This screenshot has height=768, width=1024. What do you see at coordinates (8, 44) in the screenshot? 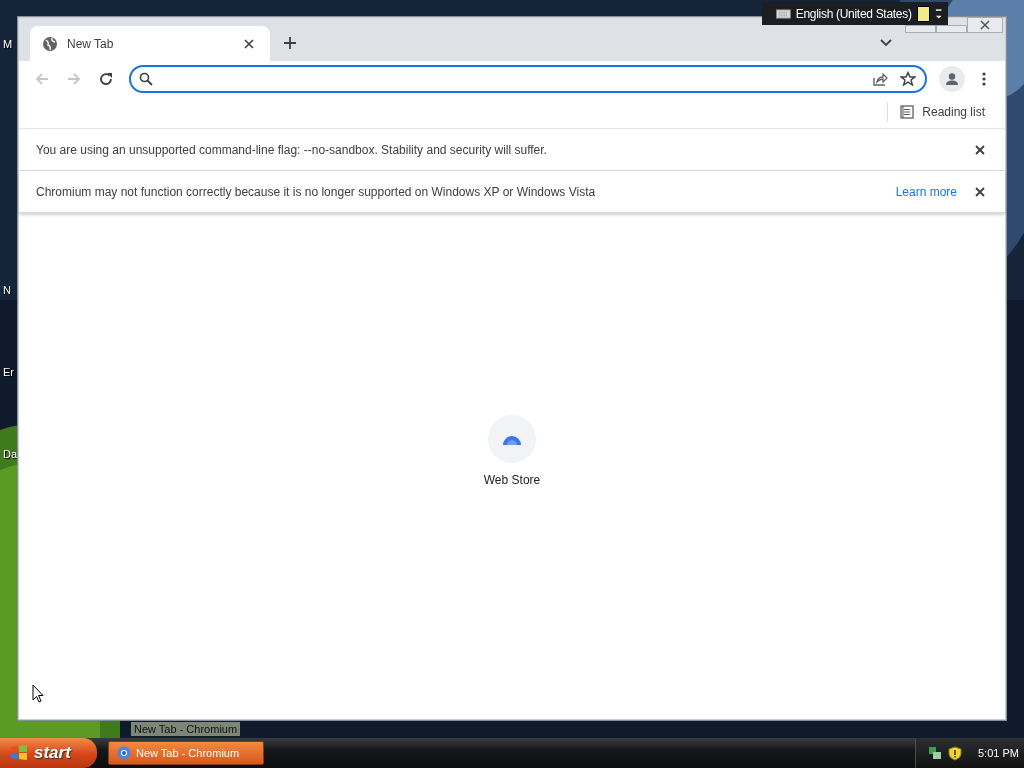
I see `desktop-icon-label: M` at bounding box center [8, 44].